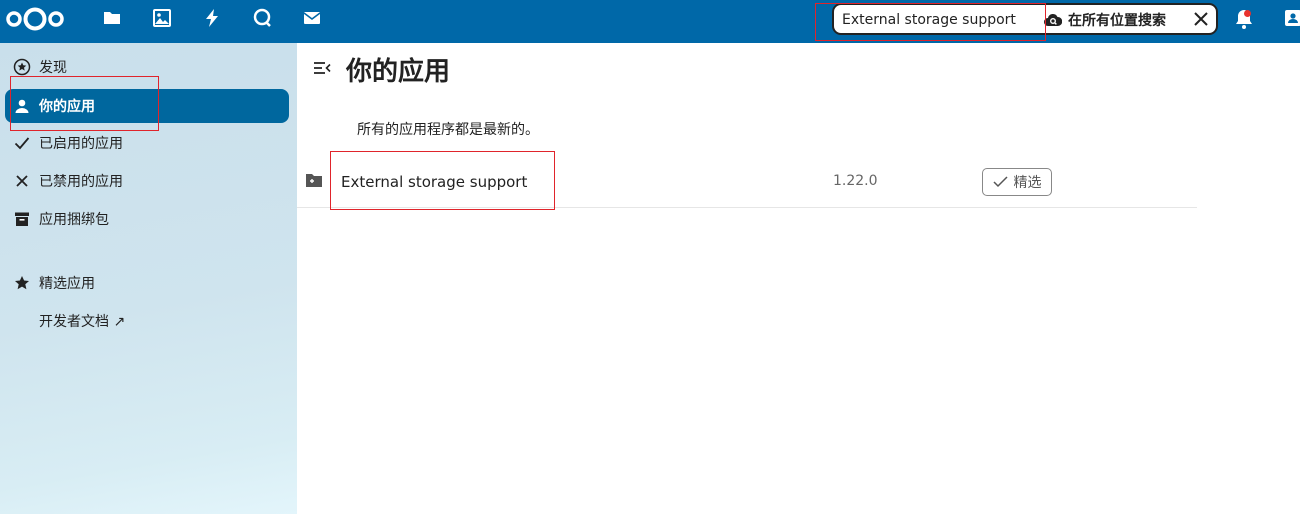 This screenshot has height=514, width=1300. Describe the element at coordinates (448, 130) in the screenshot. I see `update-status-text: 所有的应用程序都是最新的。` at that location.